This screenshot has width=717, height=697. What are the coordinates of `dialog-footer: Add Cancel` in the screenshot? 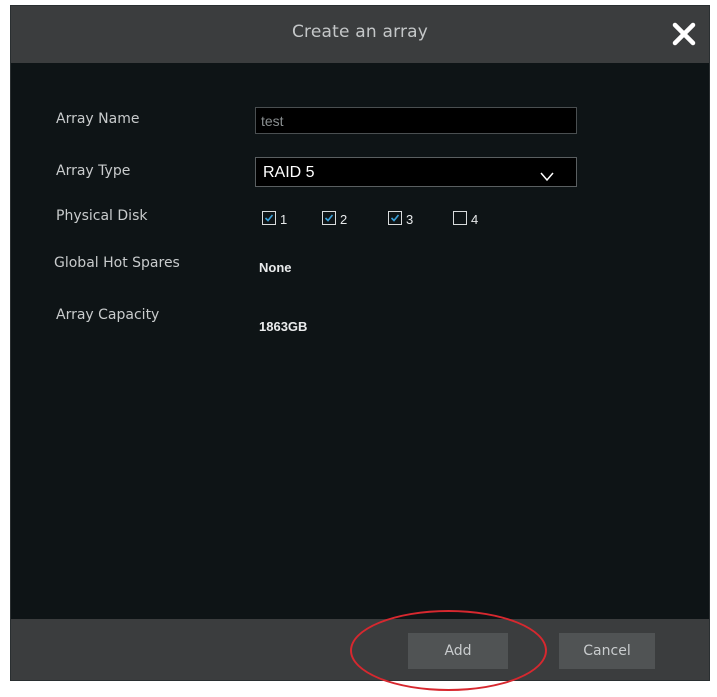 It's located at (360, 649).